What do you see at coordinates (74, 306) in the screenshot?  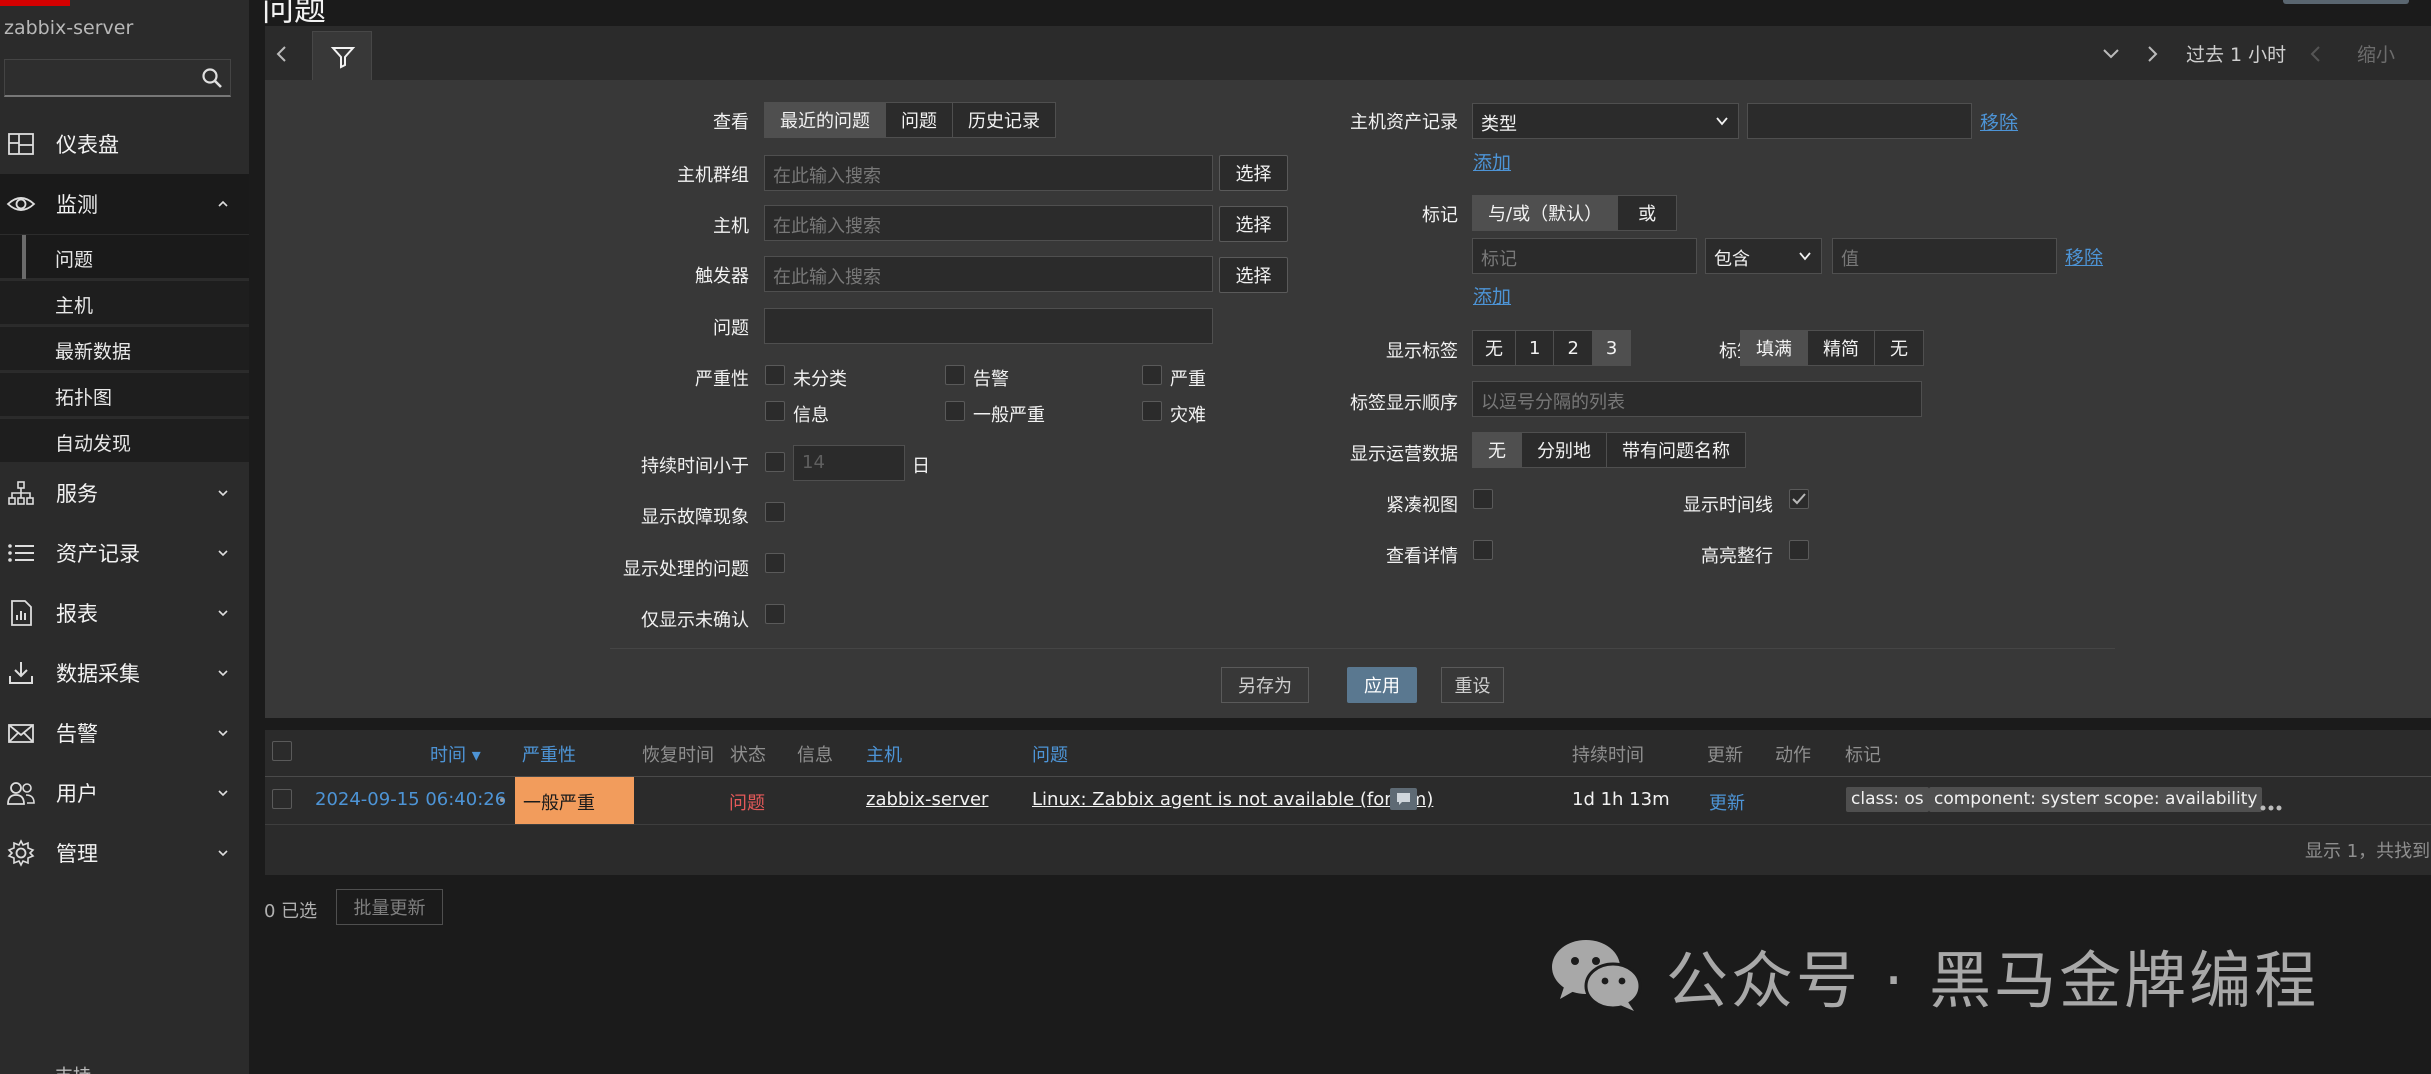 I see `sidebar-item-label: 主机` at bounding box center [74, 306].